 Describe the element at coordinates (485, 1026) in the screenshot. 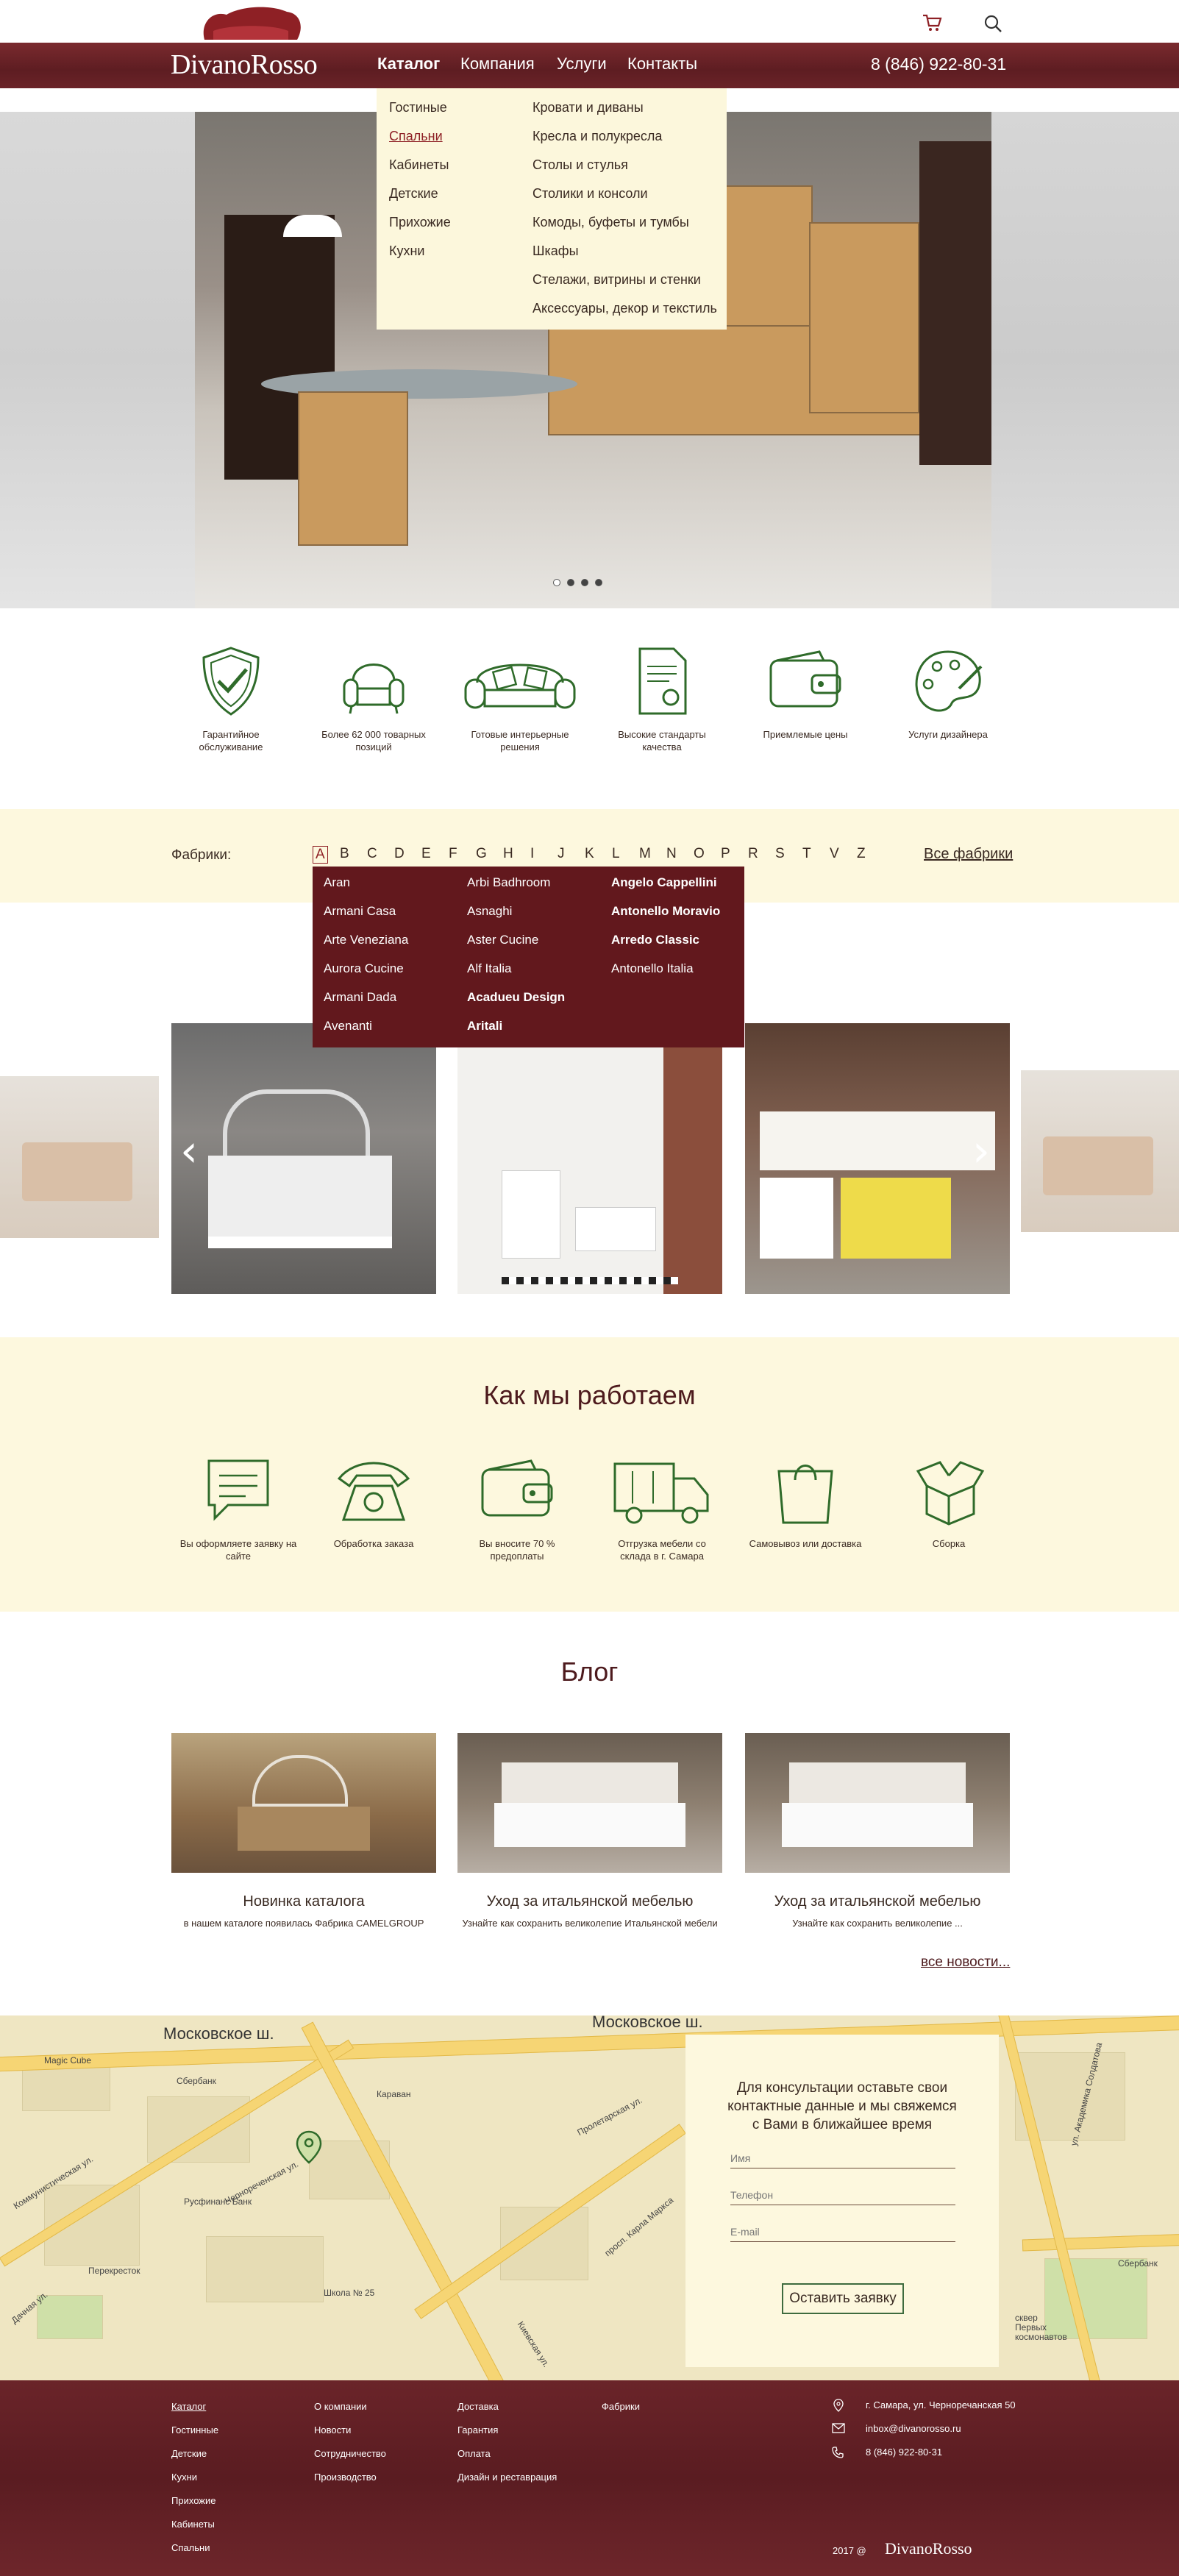

I see `factory-item: Aritali` at that location.